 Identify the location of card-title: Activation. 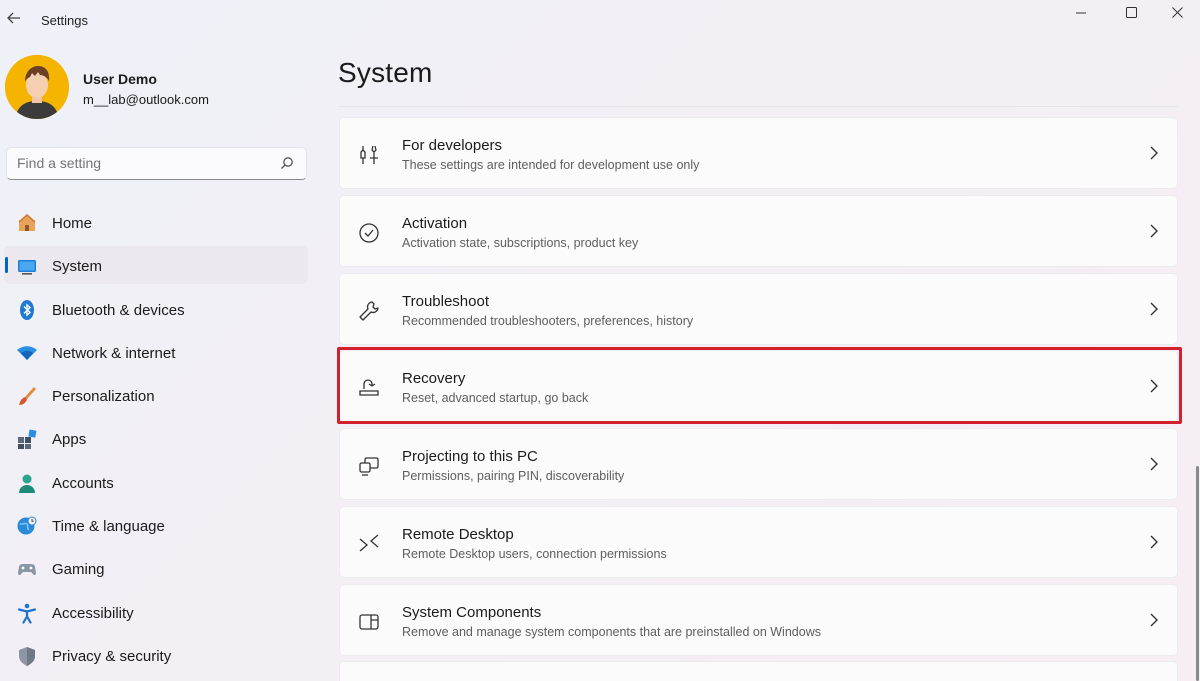
(435, 223).